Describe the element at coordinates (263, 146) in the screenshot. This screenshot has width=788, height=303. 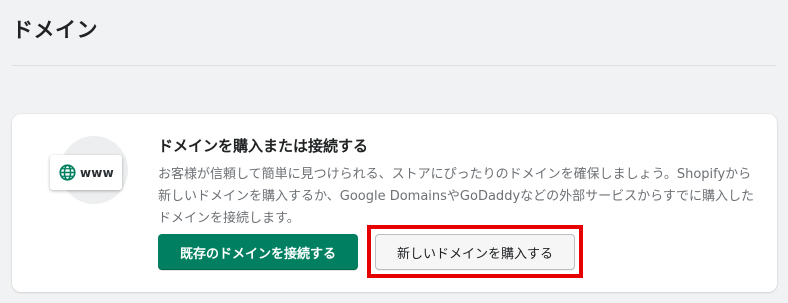
I see `card-title: ドメインを購入または接続する` at that location.